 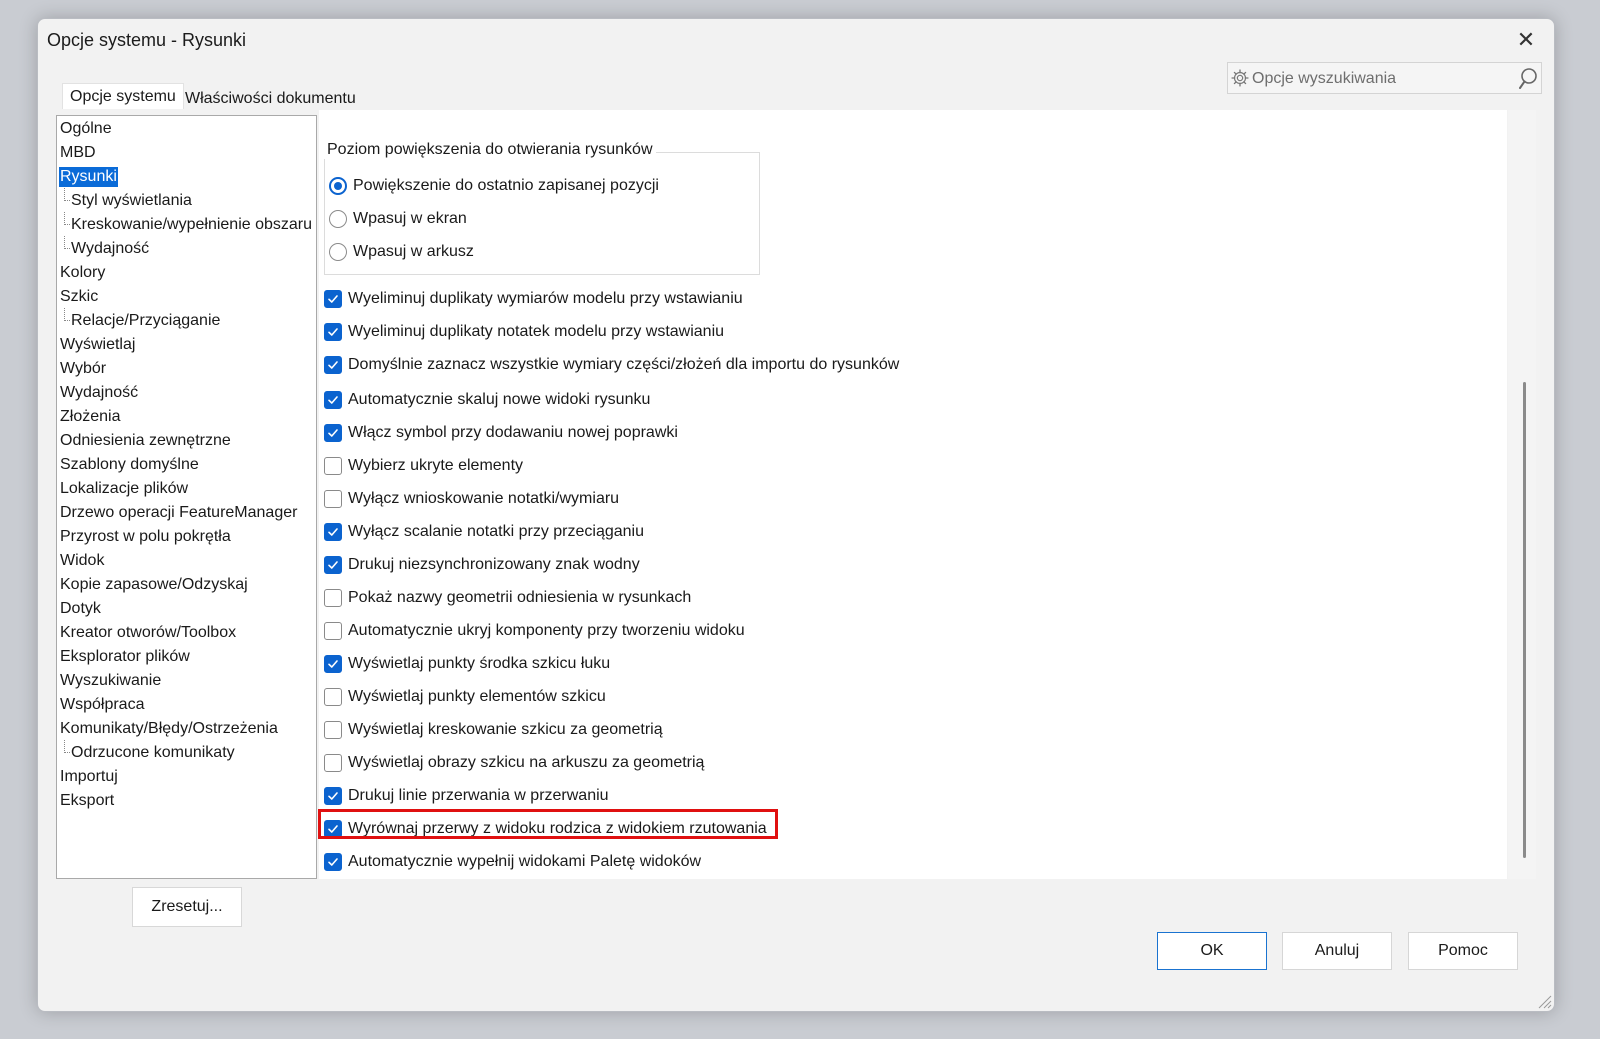 What do you see at coordinates (80, 609) in the screenshot?
I see `tree-item-dotyk: Dotyk` at bounding box center [80, 609].